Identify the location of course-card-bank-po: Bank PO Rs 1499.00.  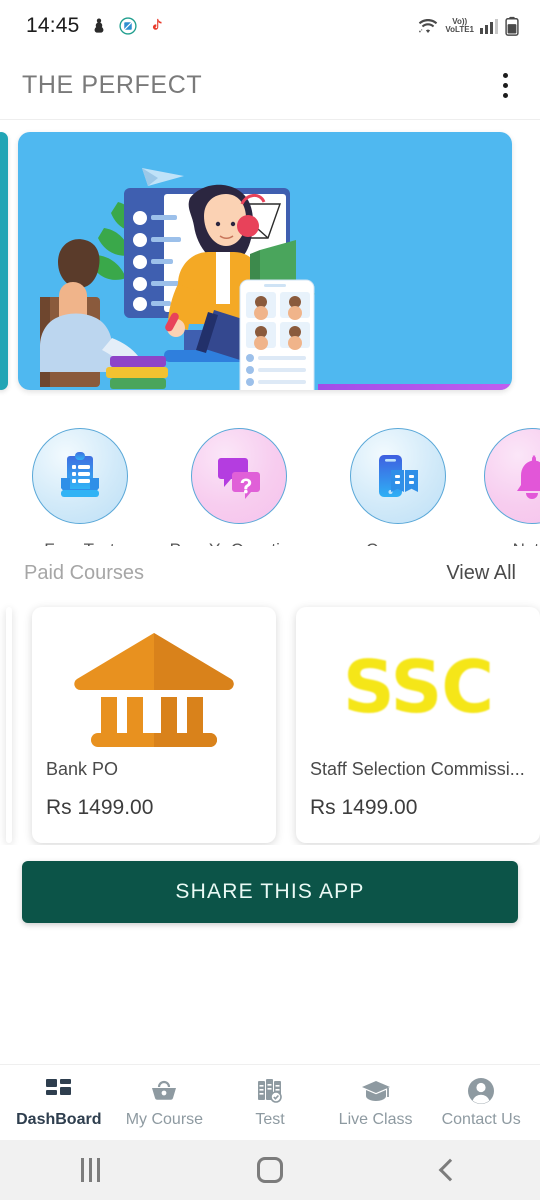
(154, 725).